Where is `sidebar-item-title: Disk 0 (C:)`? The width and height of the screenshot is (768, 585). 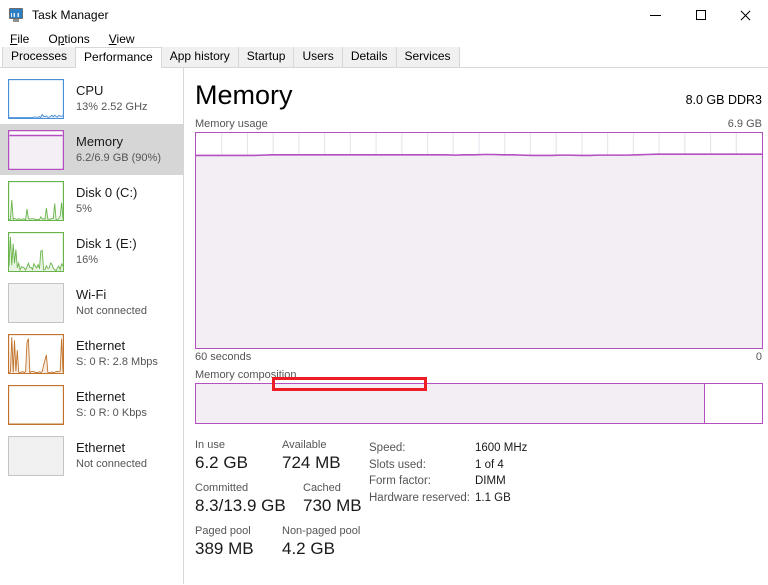
sidebar-item-title: Disk 0 (C:) is located at coordinates (107, 192).